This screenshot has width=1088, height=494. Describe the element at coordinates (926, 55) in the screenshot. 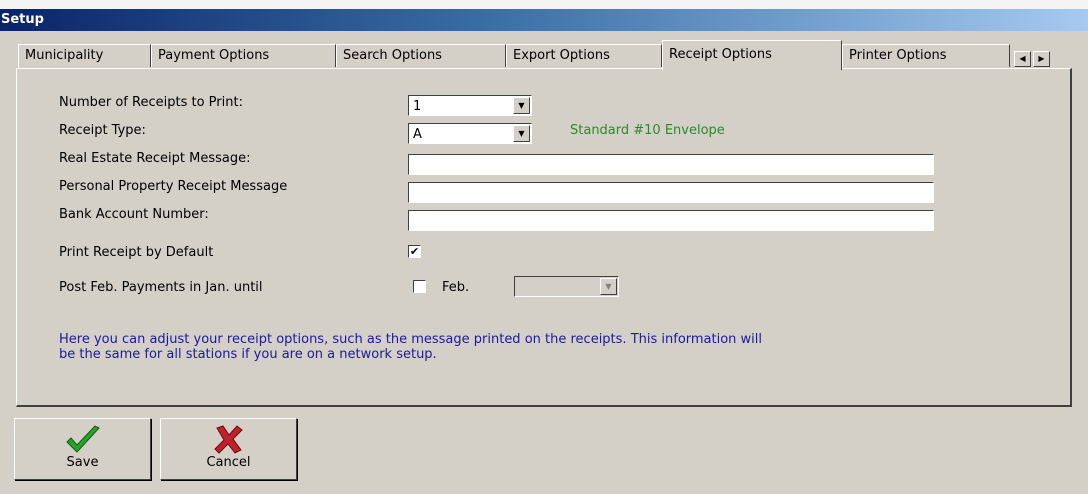

I see `tab-printer-options: Printer Options` at that location.